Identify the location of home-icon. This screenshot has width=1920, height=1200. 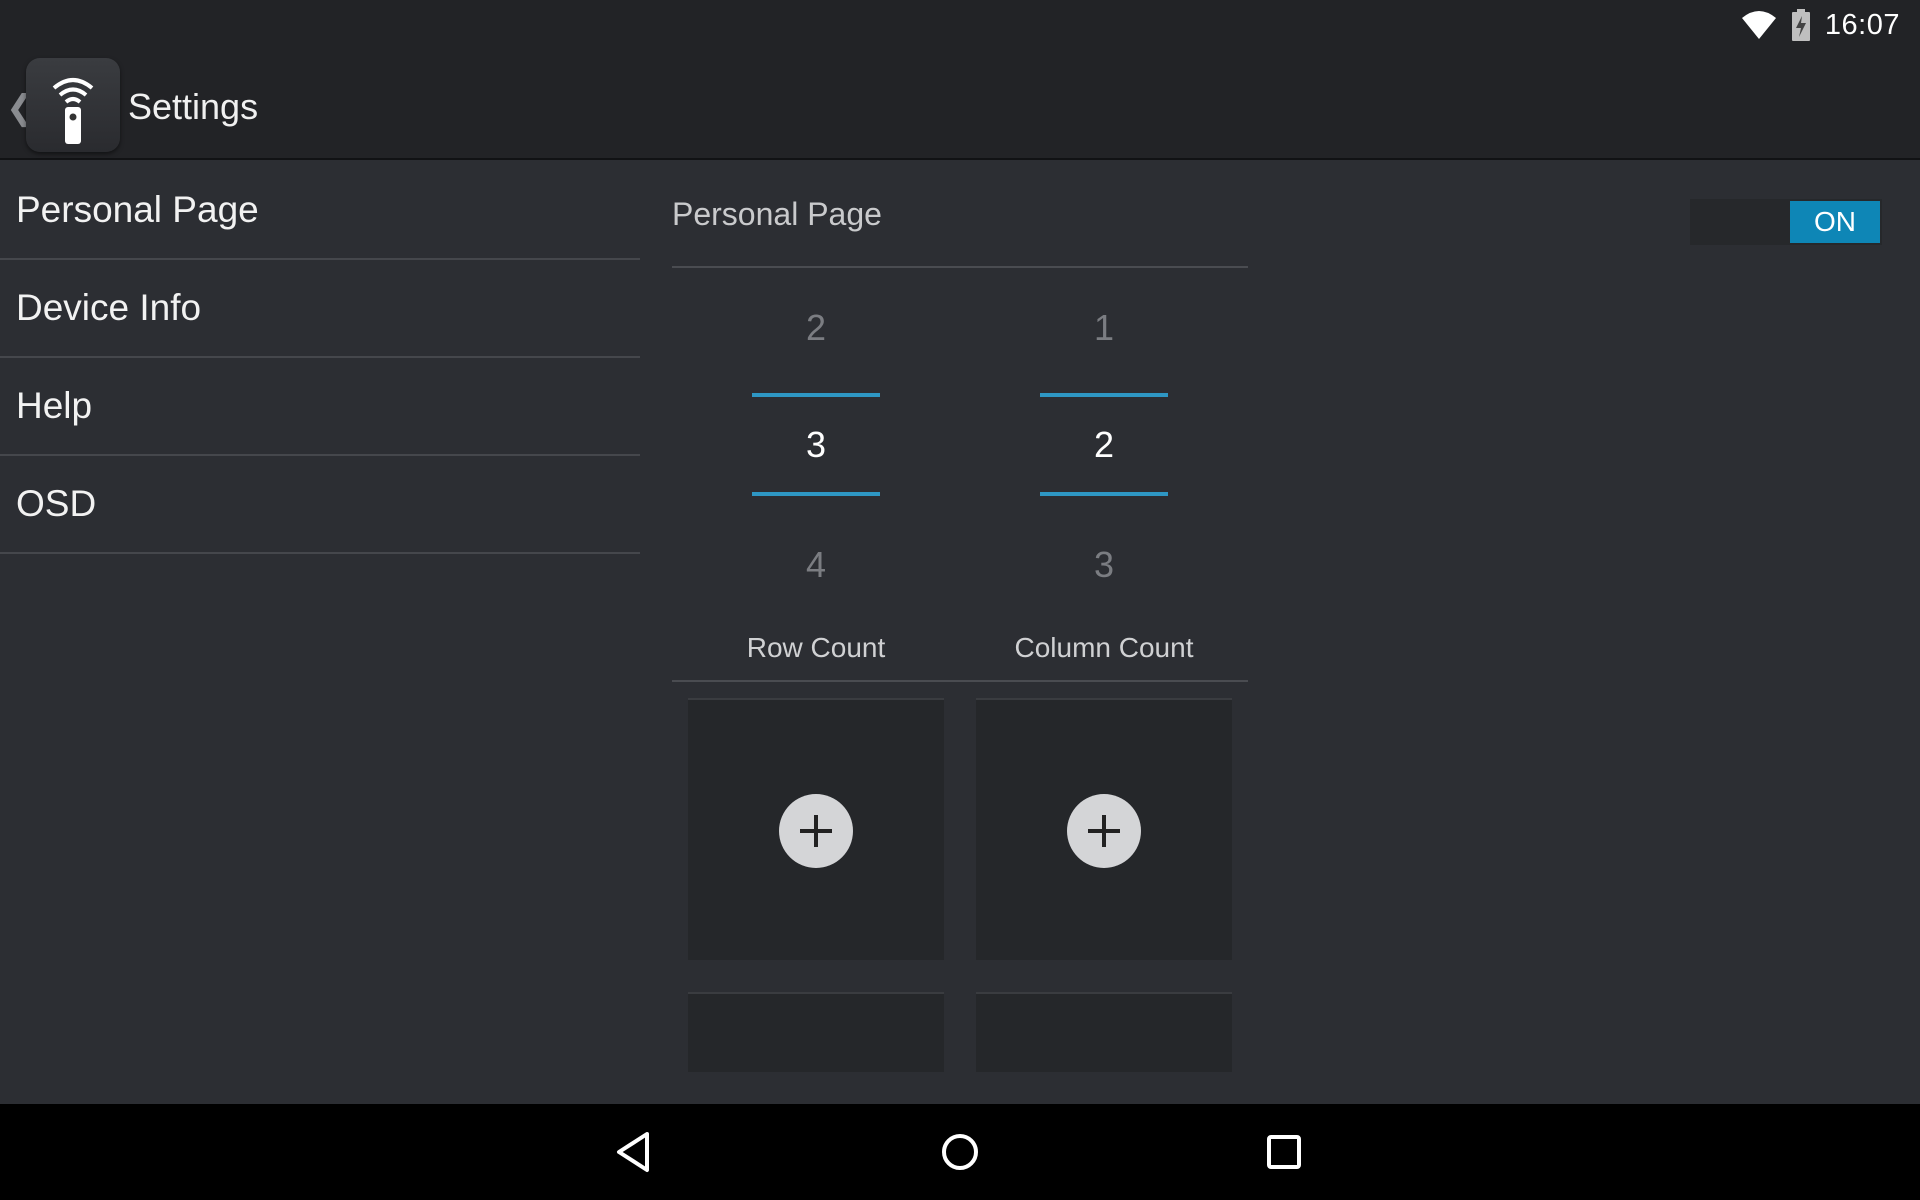
(960, 1152).